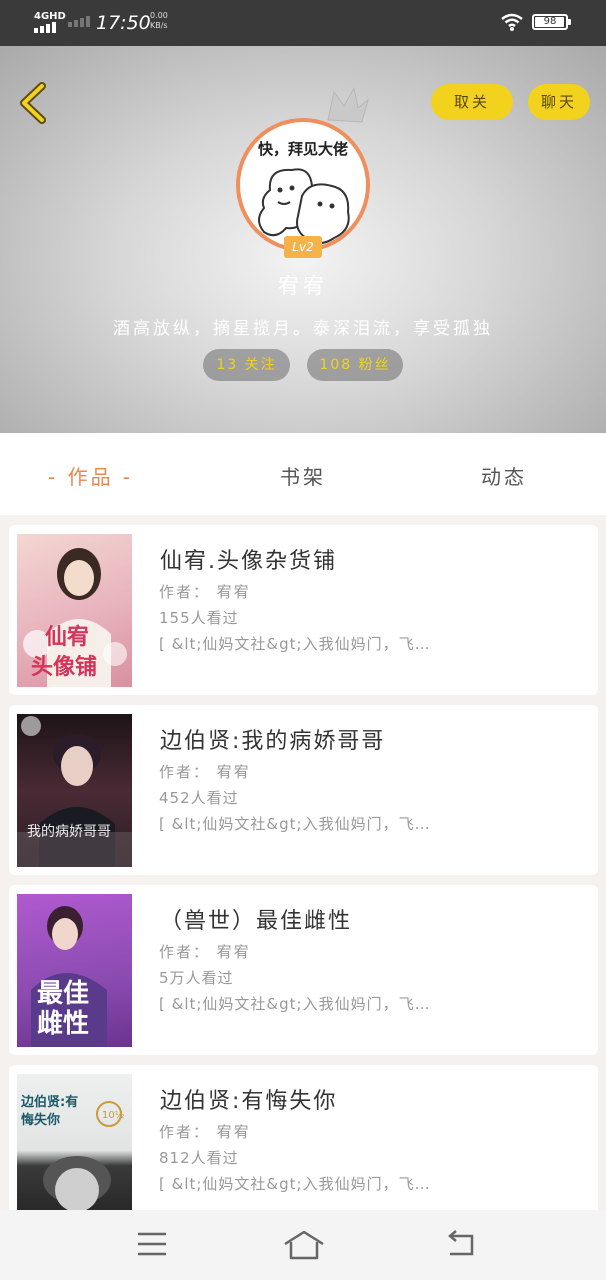  I want to click on book-title: （兽世）最佳雌性, so click(256, 921).